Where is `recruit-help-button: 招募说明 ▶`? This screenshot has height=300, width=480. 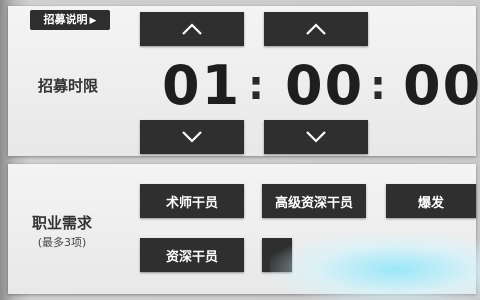
recruit-help-button: 招募说明 ▶ is located at coordinates (70, 20).